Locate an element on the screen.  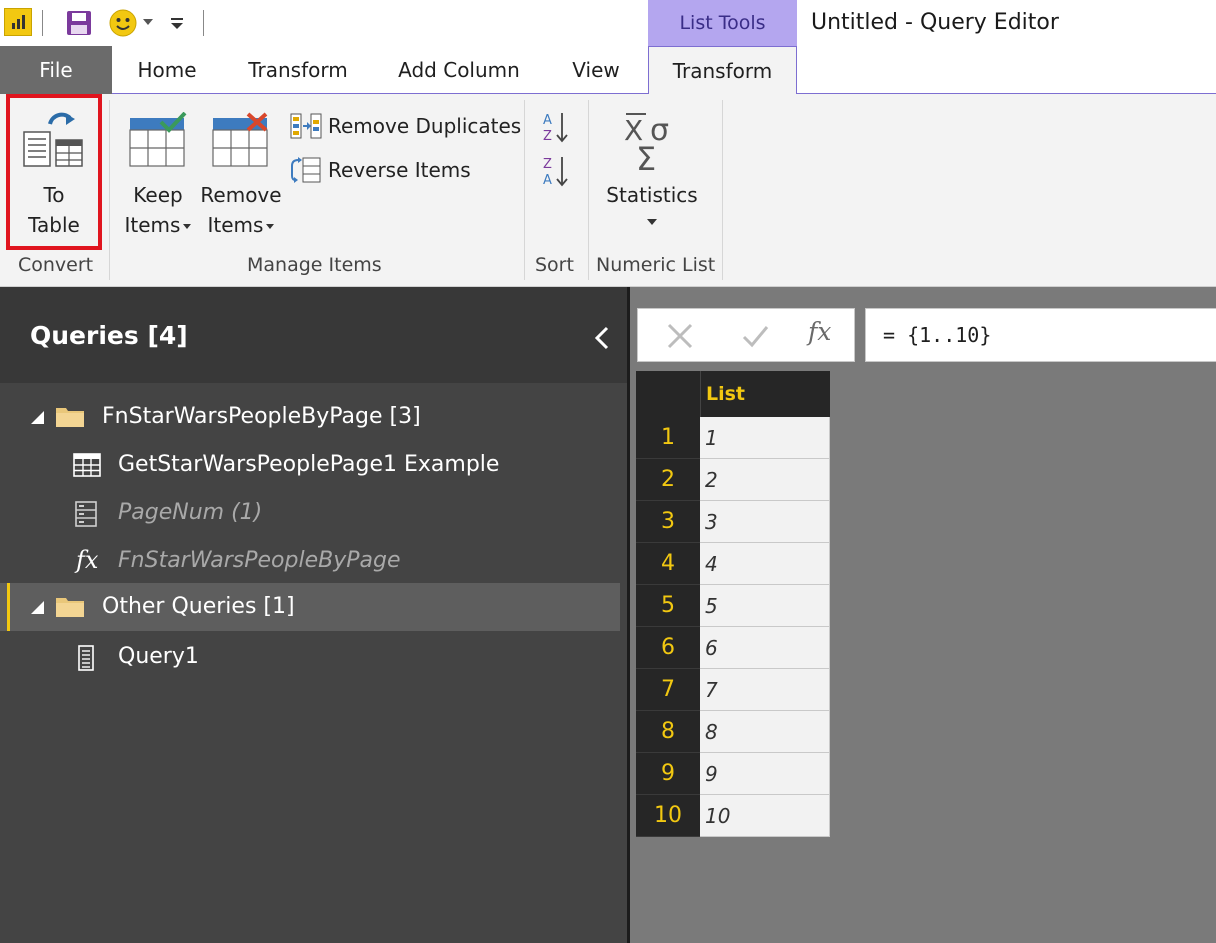
table-row: 10 10 is located at coordinates (733, 816).